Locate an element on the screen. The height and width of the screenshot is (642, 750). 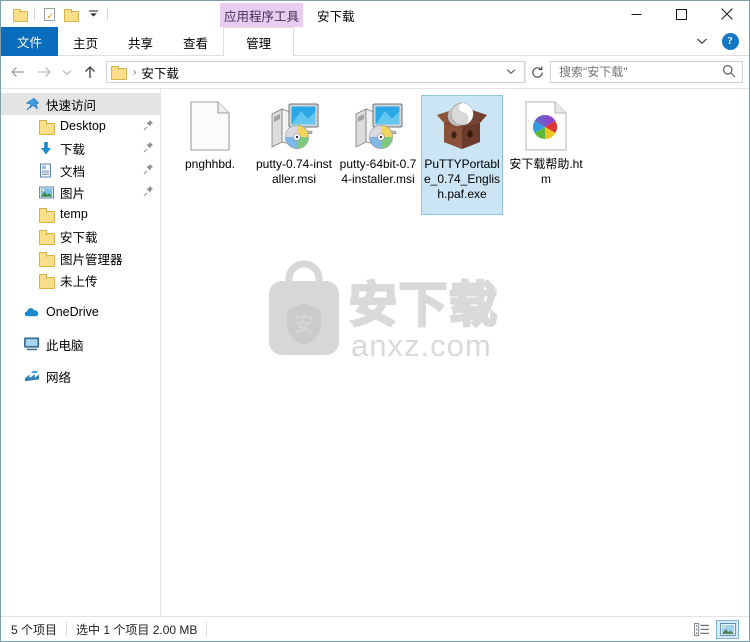
maximize-button is located at coordinates (681, 14).